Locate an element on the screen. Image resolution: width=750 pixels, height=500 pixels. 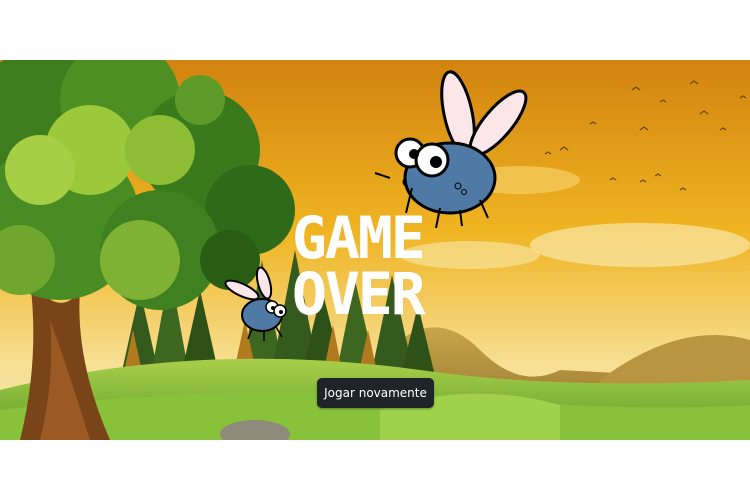
fly-icon-small is located at coordinates (255, 303).